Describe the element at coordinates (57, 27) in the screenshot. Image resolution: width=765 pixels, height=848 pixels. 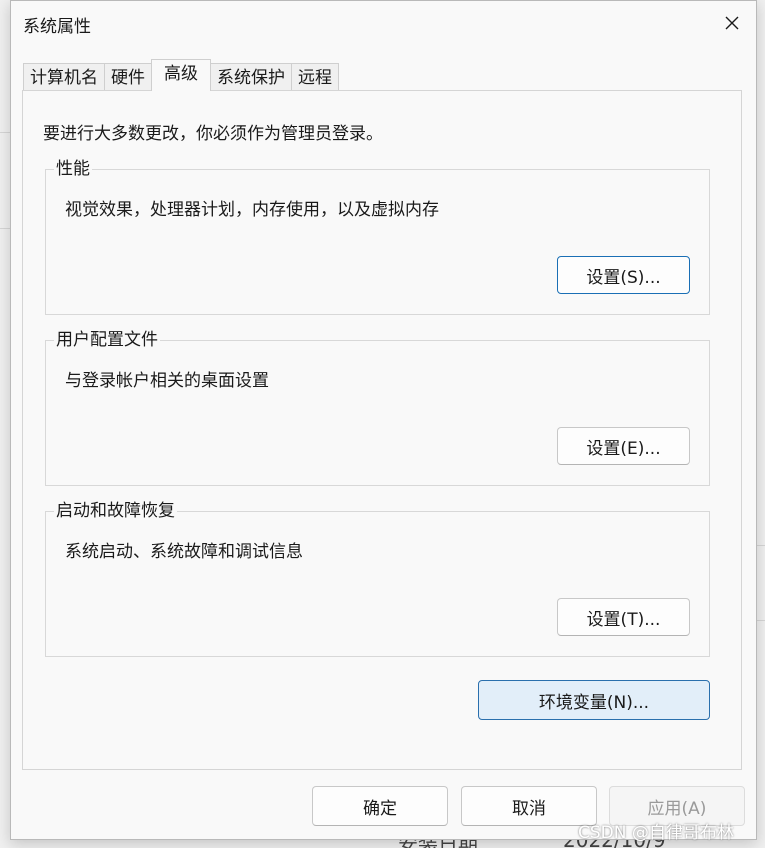
I see `dialog-title: 系统属性` at that location.